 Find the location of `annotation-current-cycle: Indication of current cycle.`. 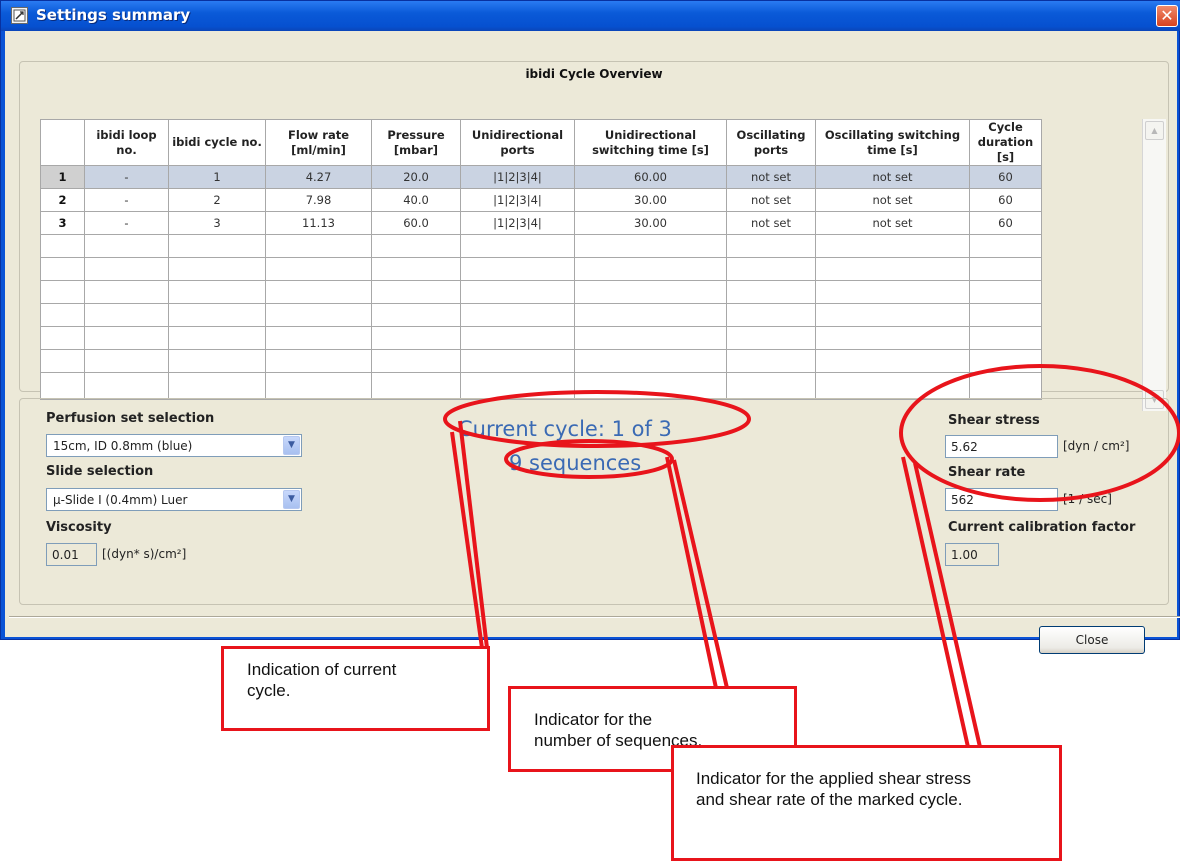

annotation-current-cycle: Indication of current cycle. is located at coordinates (355, 688).